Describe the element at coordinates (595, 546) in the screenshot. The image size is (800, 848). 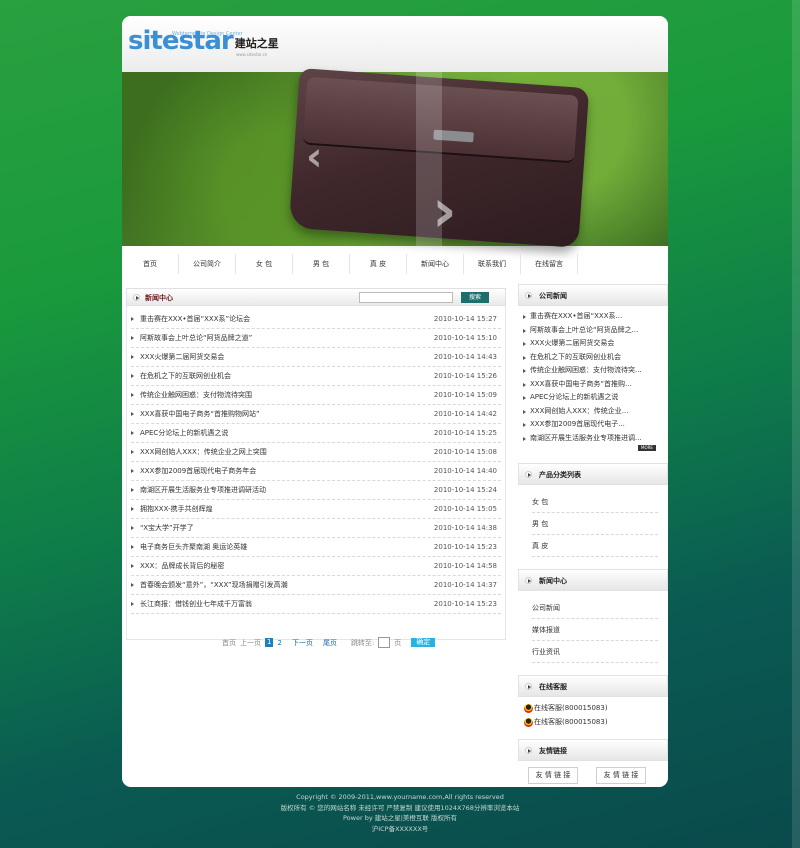
I see `category-item: 真 皮` at that location.